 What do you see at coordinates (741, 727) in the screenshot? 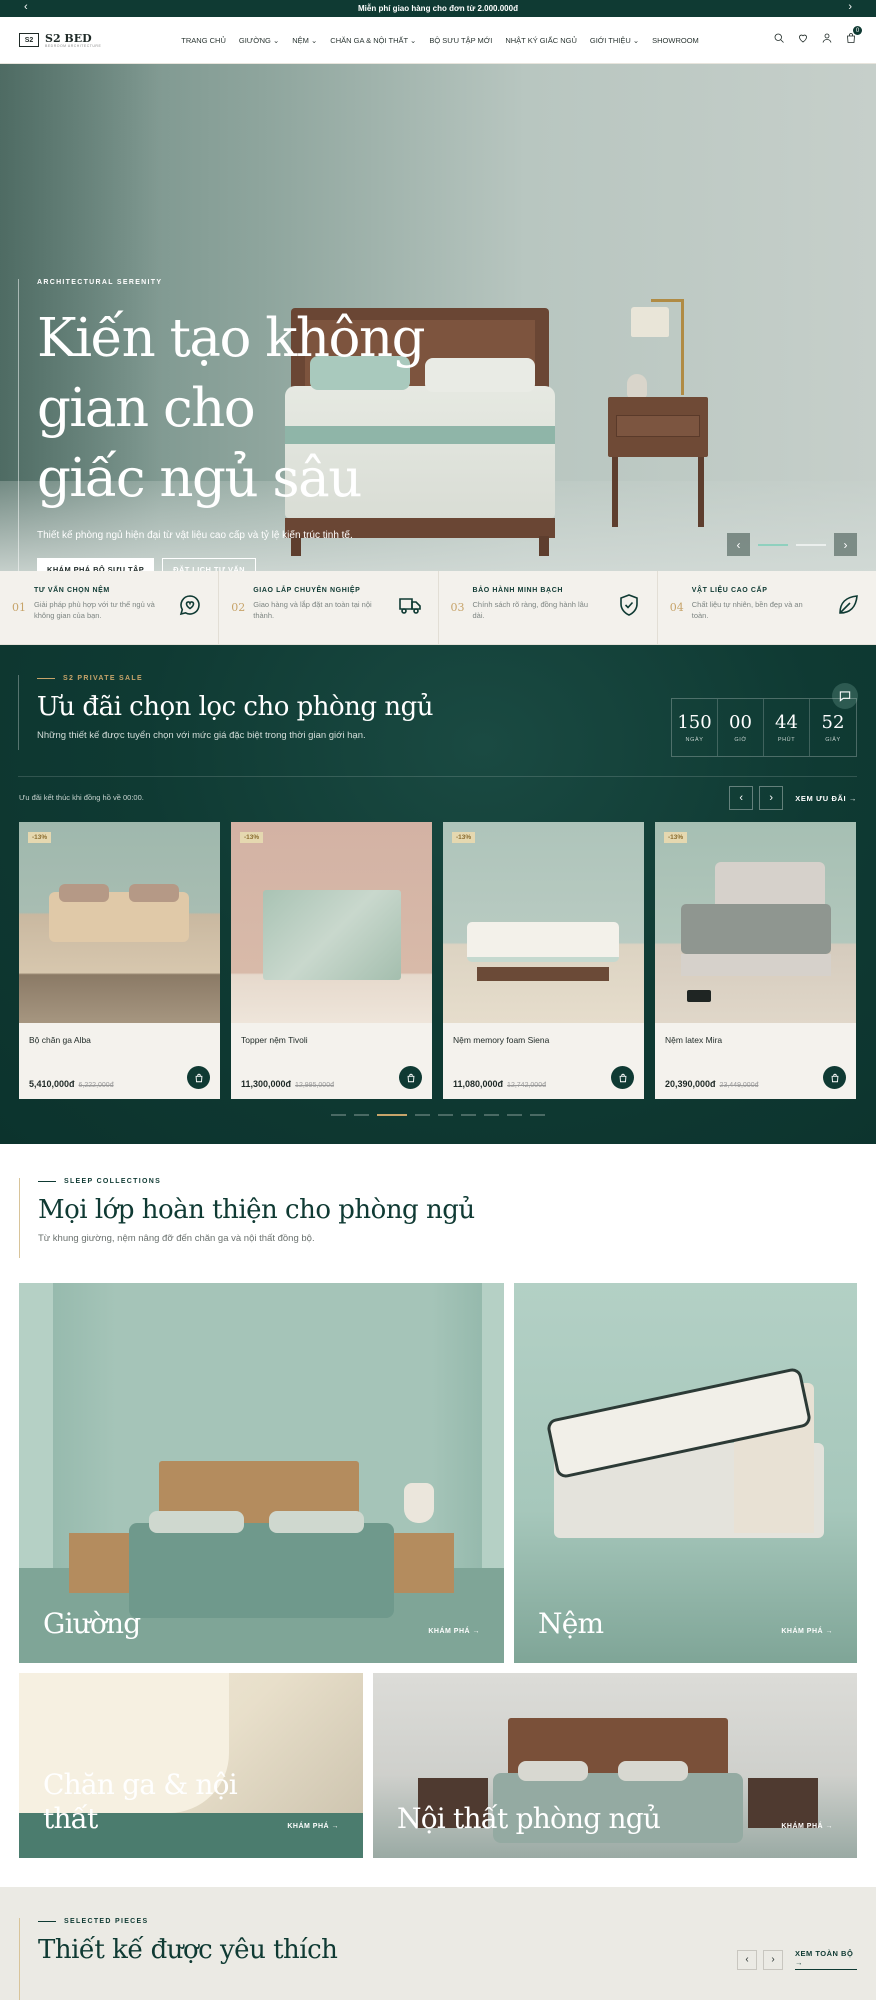
I see `countdown-hours: 00 GIỜ` at bounding box center [741, 727].